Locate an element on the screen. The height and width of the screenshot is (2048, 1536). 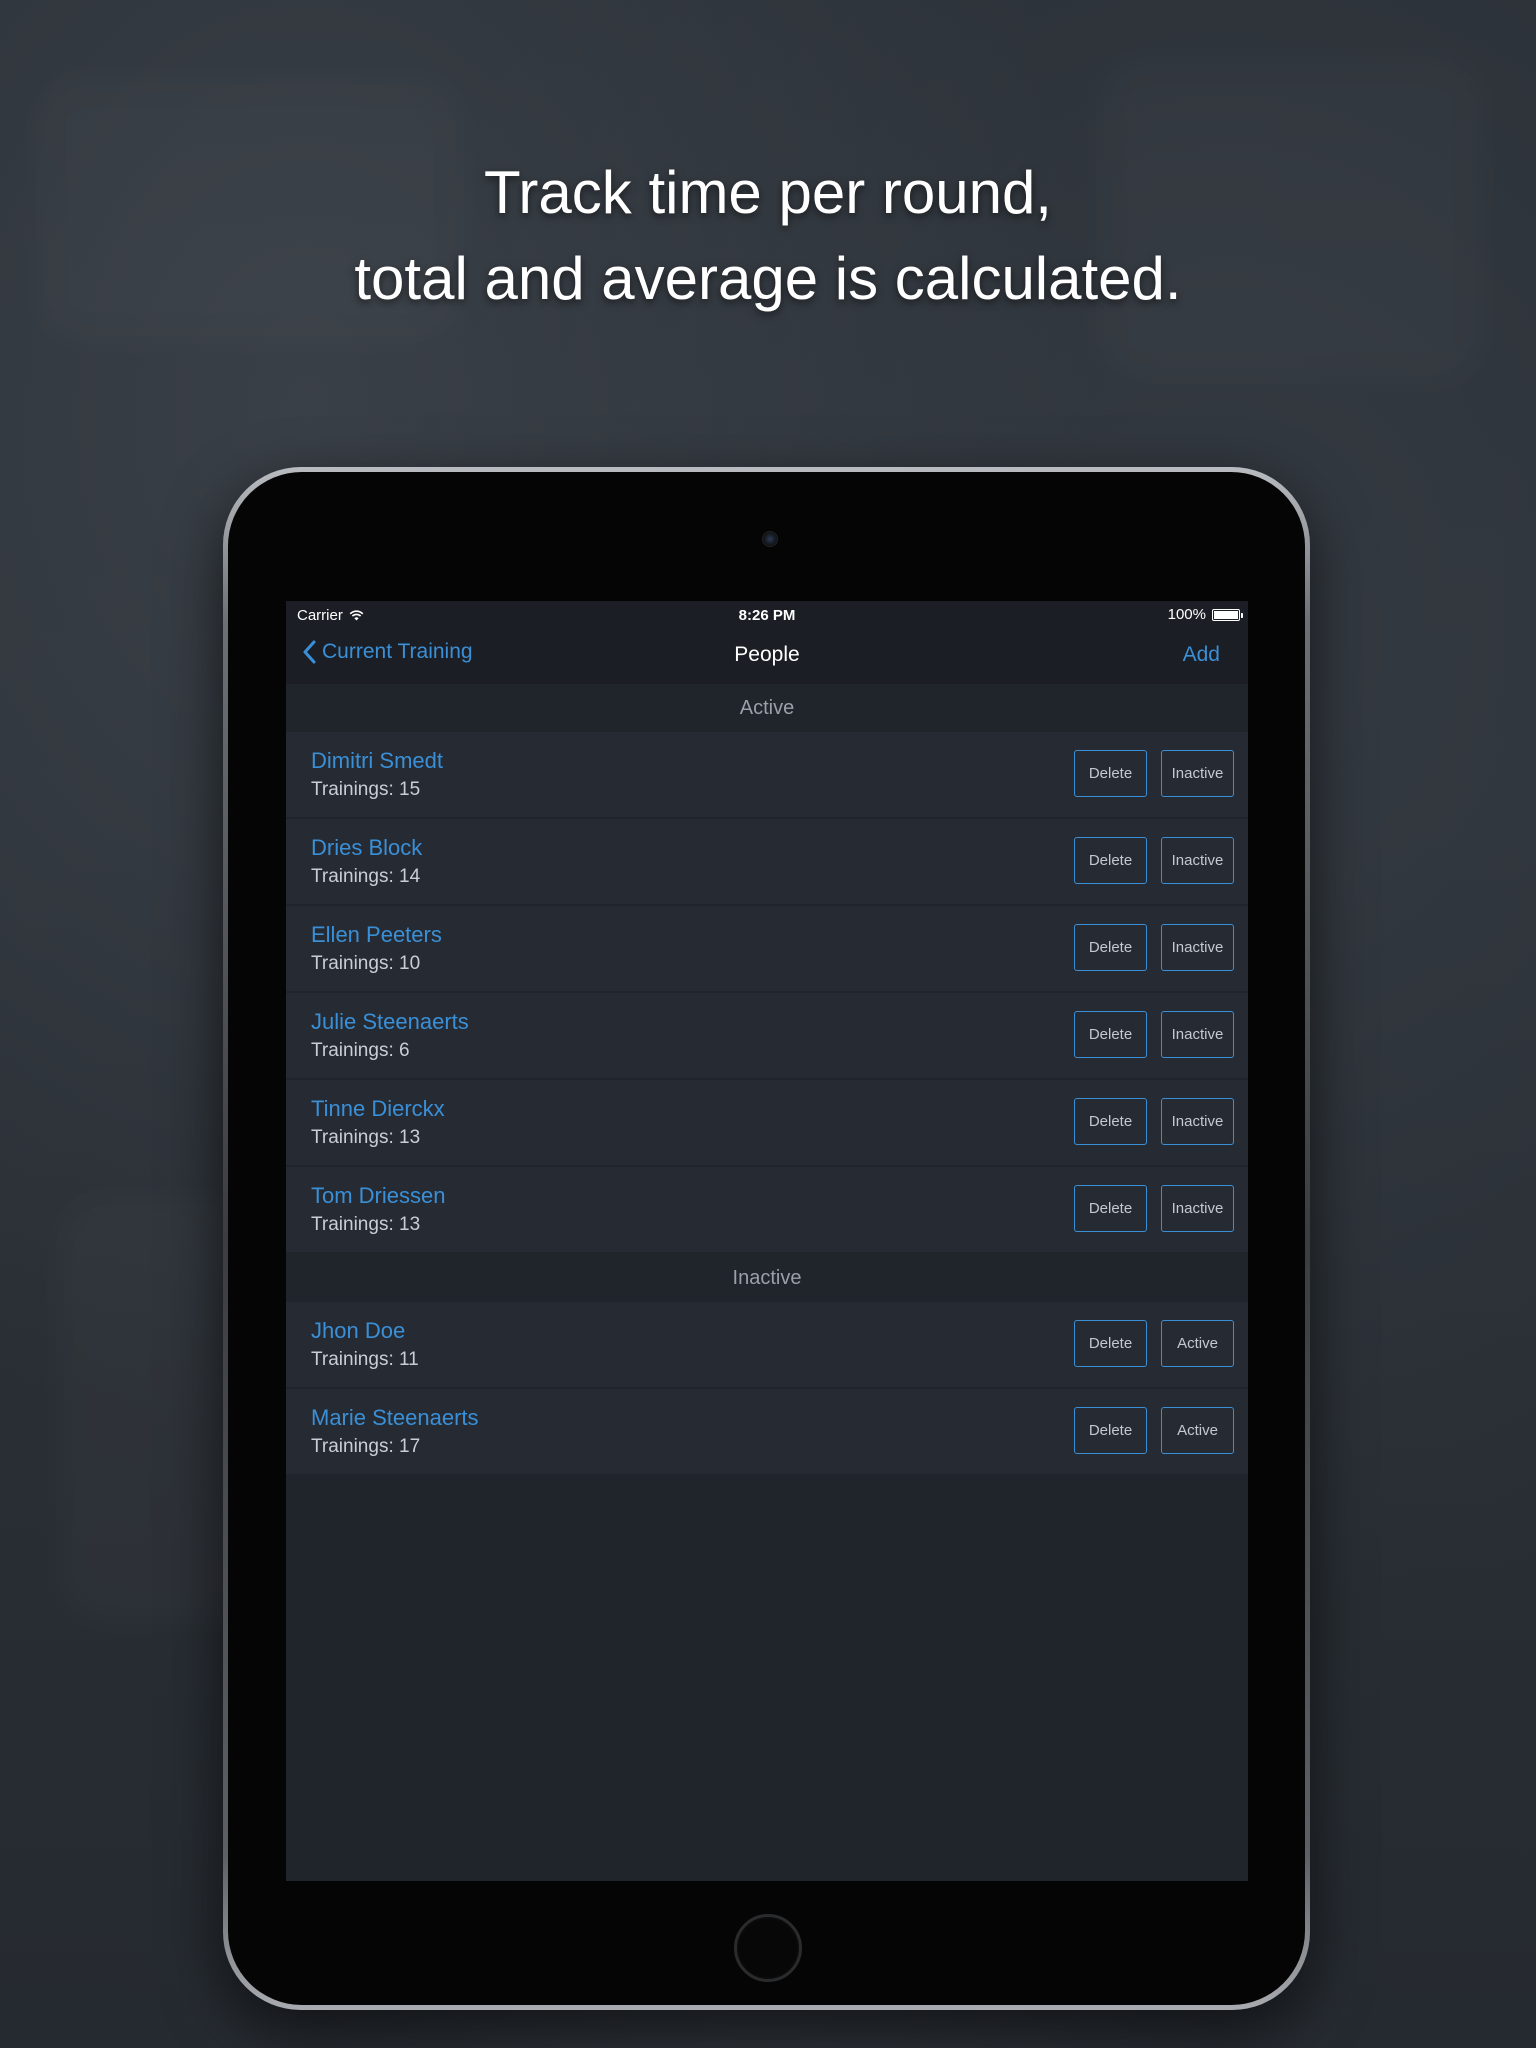
status-right: 100% is located at coordinates (1205, 614).